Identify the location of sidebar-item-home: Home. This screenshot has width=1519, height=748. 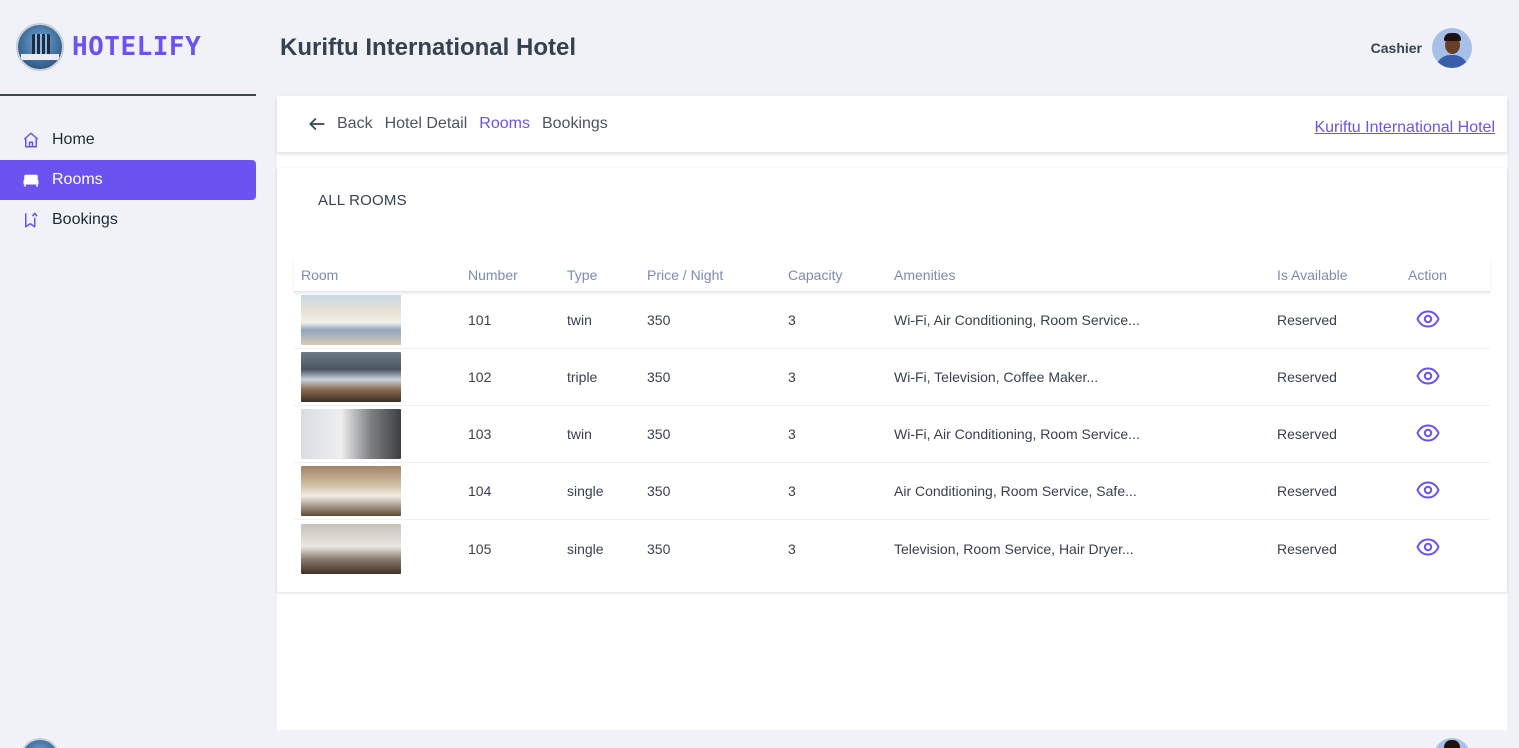
(128, 140).